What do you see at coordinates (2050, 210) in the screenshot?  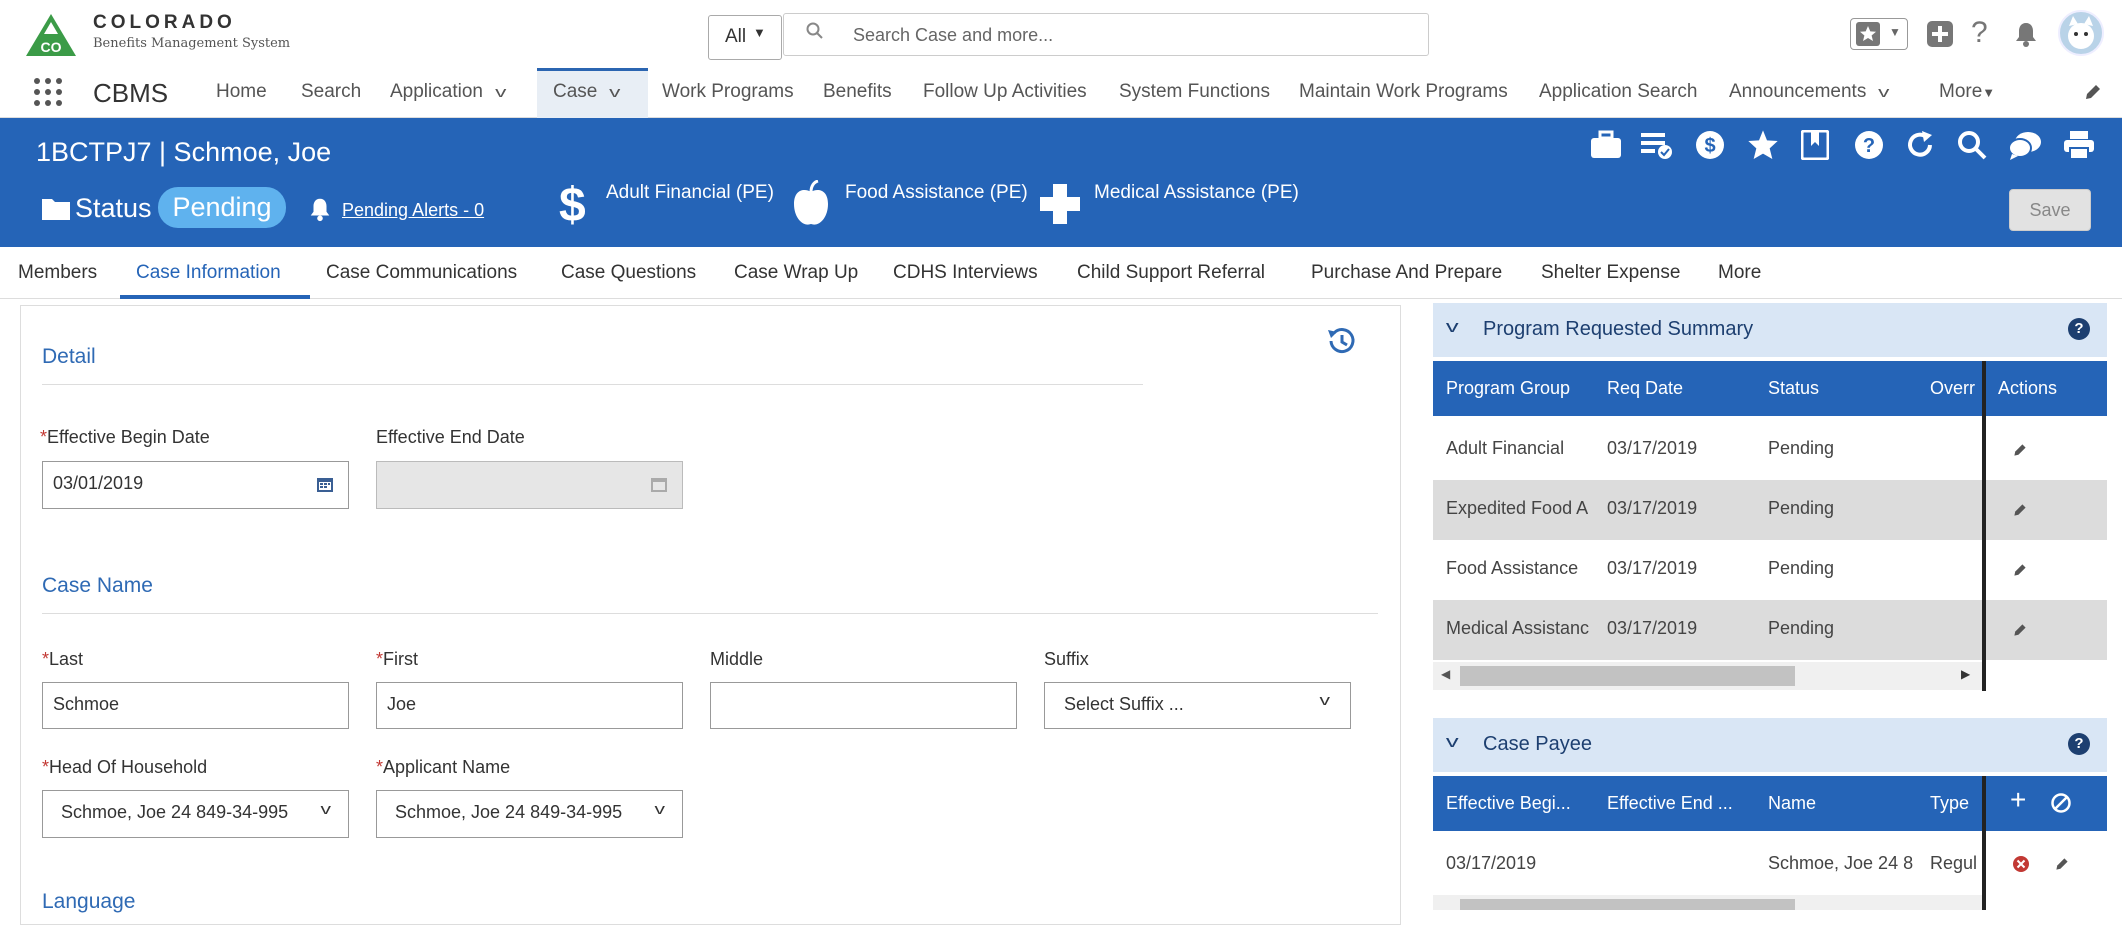 I see `save-button: Save` at bounding box center [2050, 210].